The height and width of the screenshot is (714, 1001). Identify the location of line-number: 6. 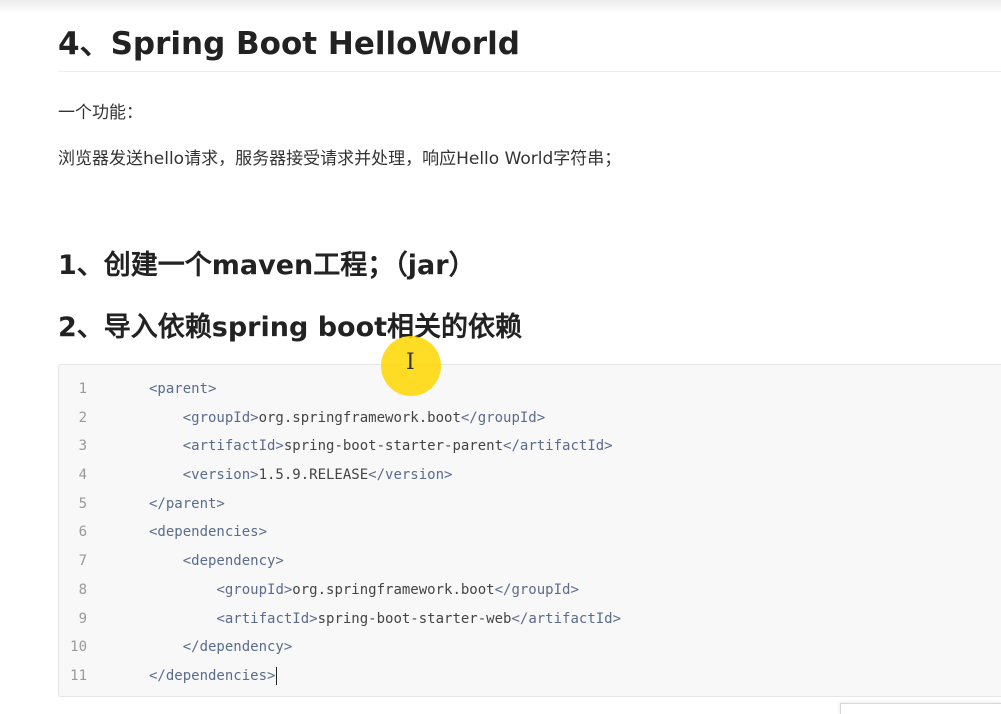
(82, 532).